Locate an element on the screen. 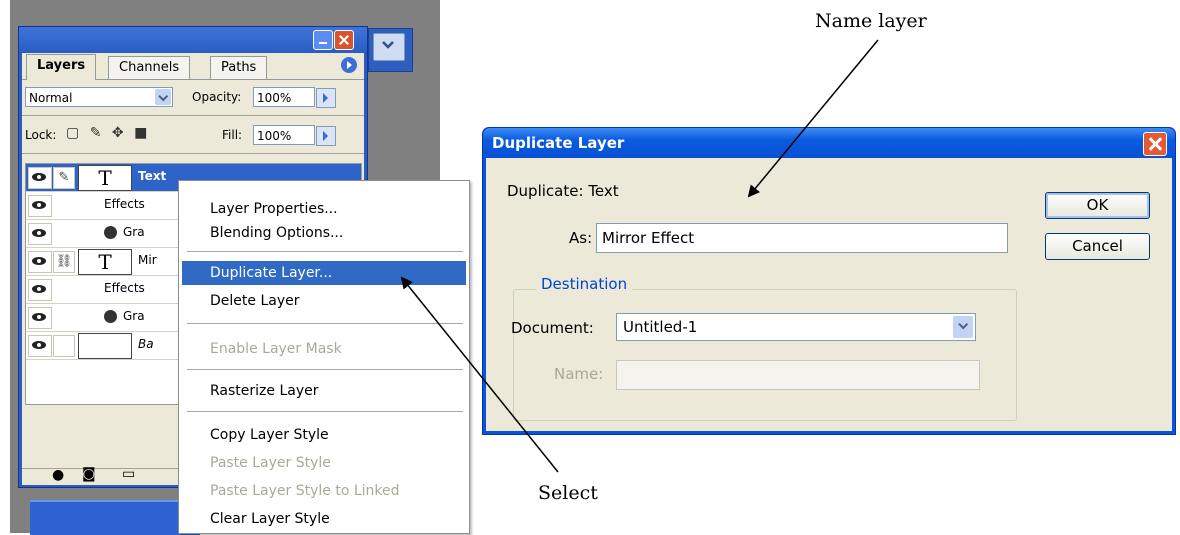 Image resolution: width=1180 pixels, height=535 pixels. arrow-to-as-field is located at coordinates (813, 118).